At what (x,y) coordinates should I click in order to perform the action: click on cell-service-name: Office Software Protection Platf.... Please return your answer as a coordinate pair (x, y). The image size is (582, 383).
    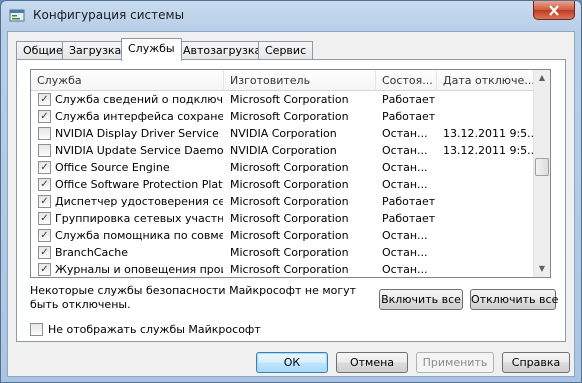
    Looking at the image, I should click on (139, 184).